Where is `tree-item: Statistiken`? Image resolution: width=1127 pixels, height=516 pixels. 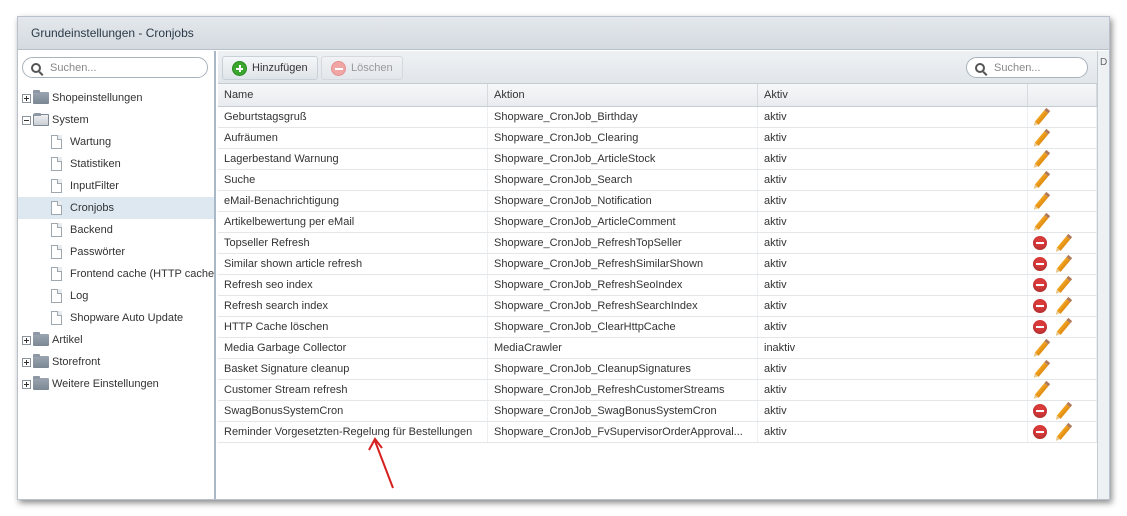
tree-item: Statistiken is located at coordinates (116, 164).